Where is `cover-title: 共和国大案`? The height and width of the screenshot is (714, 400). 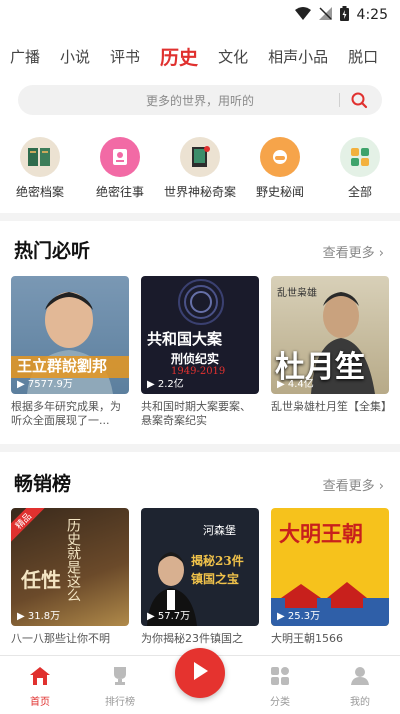
cover-title: 共和国大案 is located at coordinates (185, 339).